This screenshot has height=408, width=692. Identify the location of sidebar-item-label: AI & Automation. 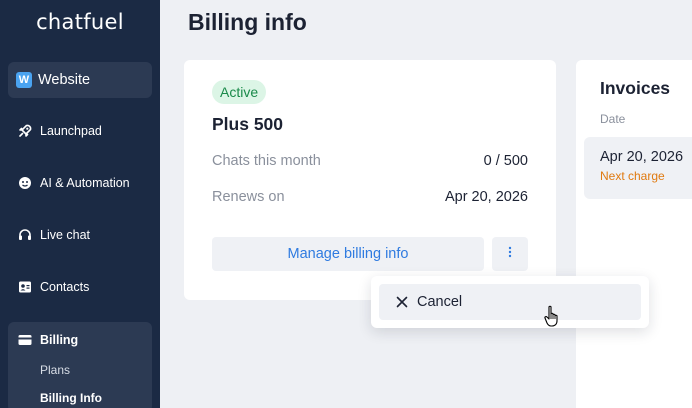
(85, 183).